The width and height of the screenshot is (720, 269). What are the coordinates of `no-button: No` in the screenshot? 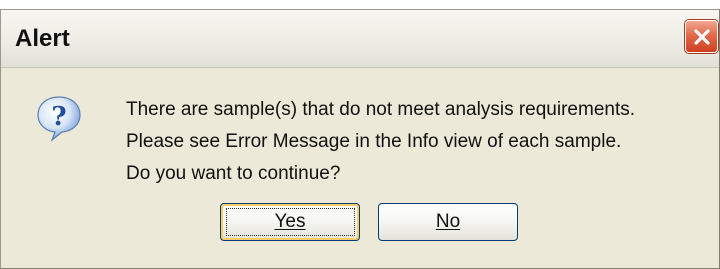 It's located at (448, 222).